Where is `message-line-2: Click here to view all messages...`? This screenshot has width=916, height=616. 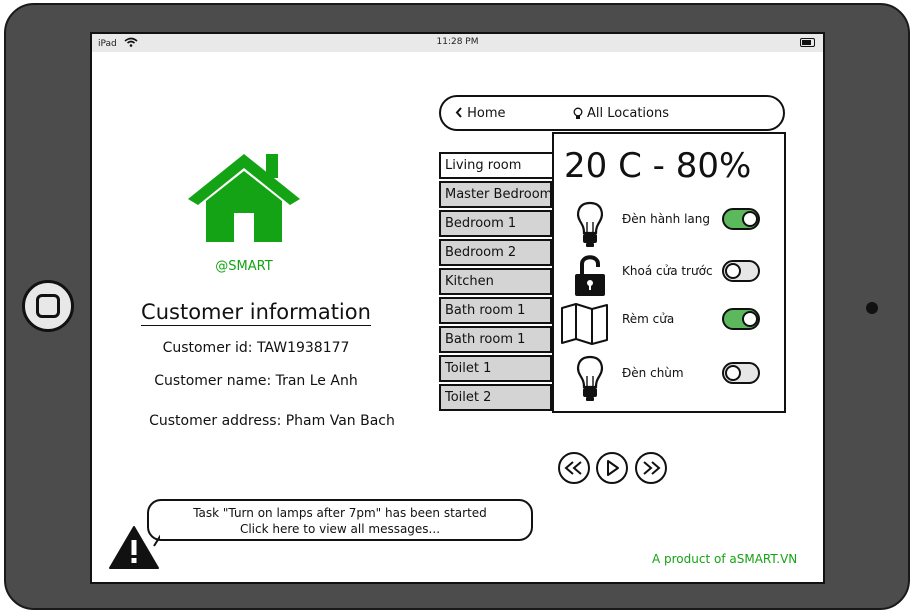 message-line-2: Click here to view all messages... is located at coordinates (340, 529).